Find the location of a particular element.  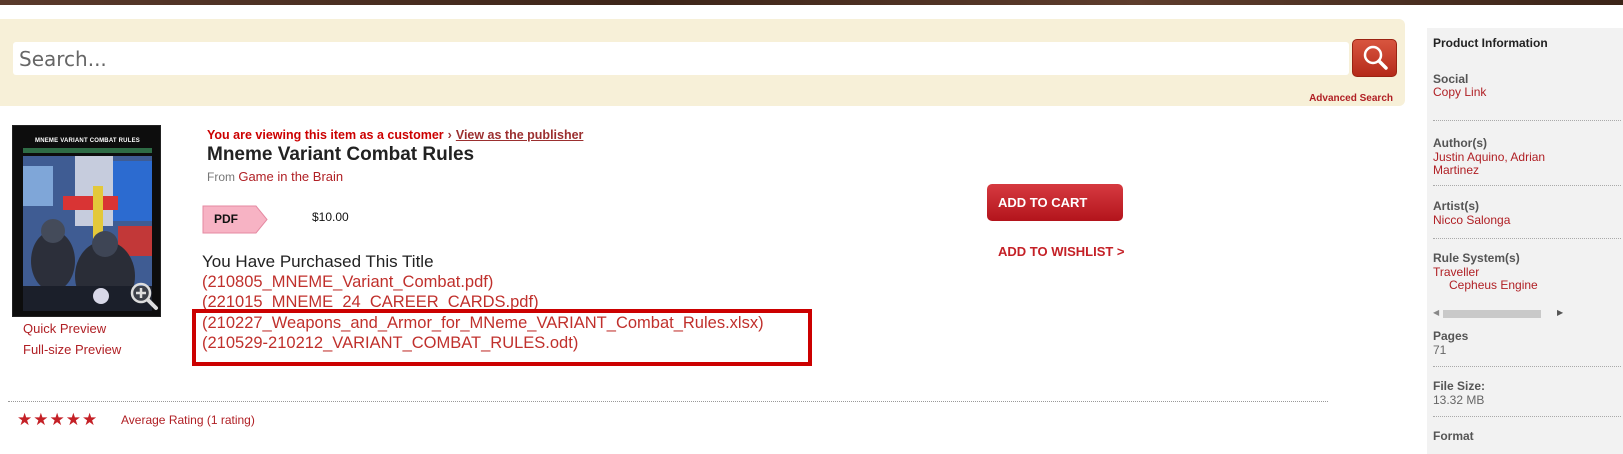

file-size-value: 13.32 MB is located at coordinates (1459, 400).